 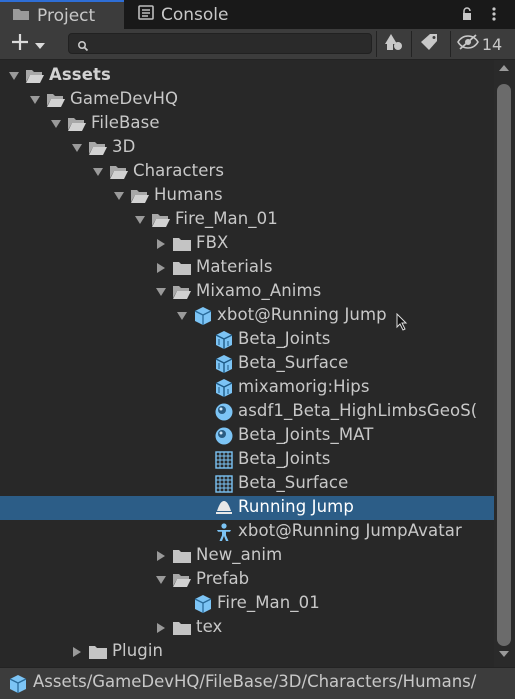 I want to click on lock-icon, so click(x=467, y=14).